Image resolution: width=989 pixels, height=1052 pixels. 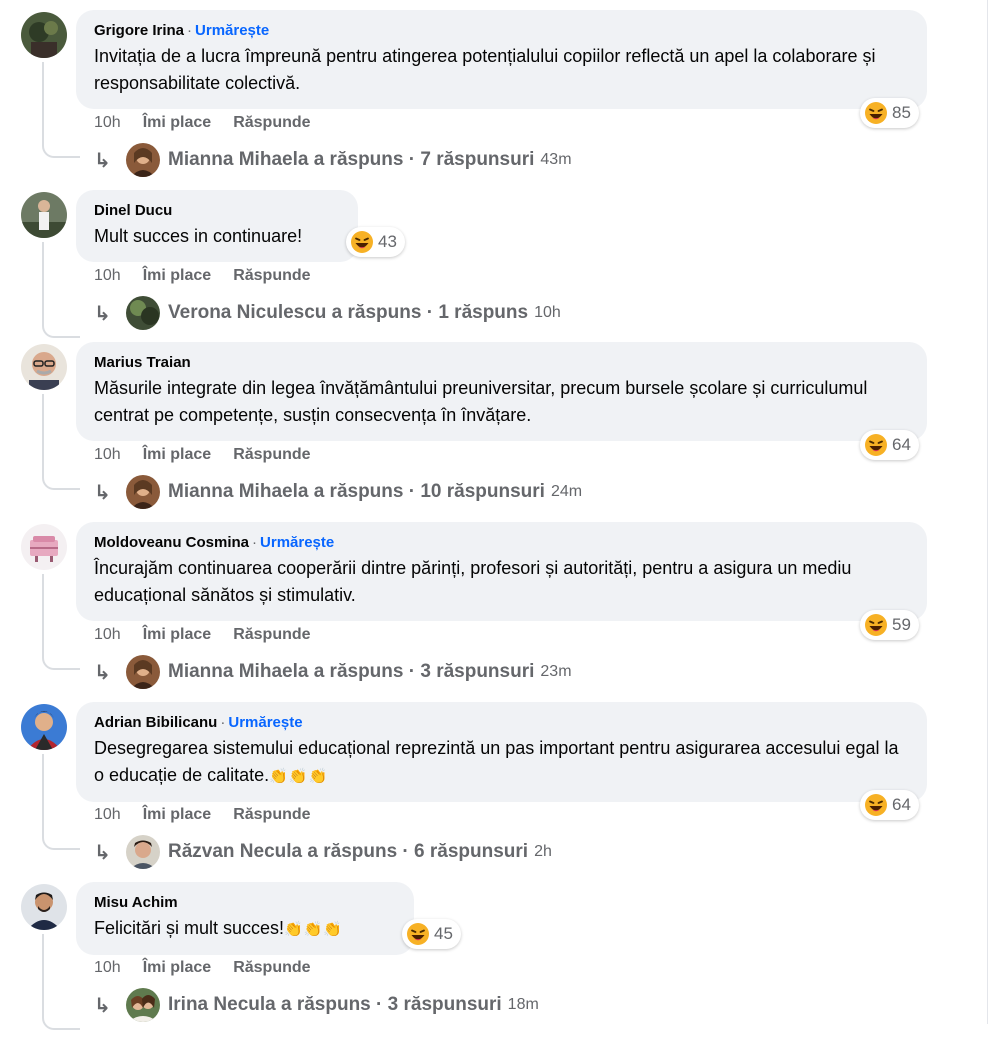 I want to click on comment-bubble: Dinel Ducu Mult succes in continuare!, so click(x=217, y=226).